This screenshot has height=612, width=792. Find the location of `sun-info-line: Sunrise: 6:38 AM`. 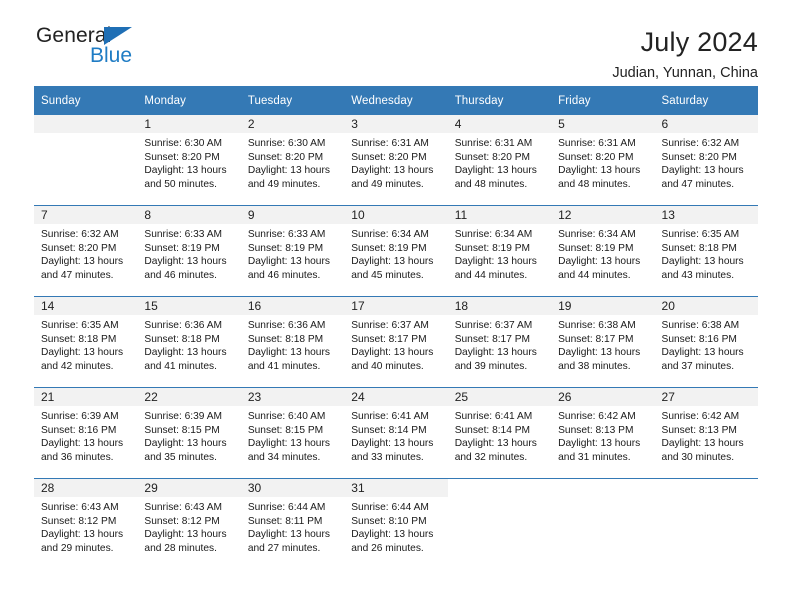

sun-info-line: Sunrise: 6:38 AM is located at coordinates (597, 325).